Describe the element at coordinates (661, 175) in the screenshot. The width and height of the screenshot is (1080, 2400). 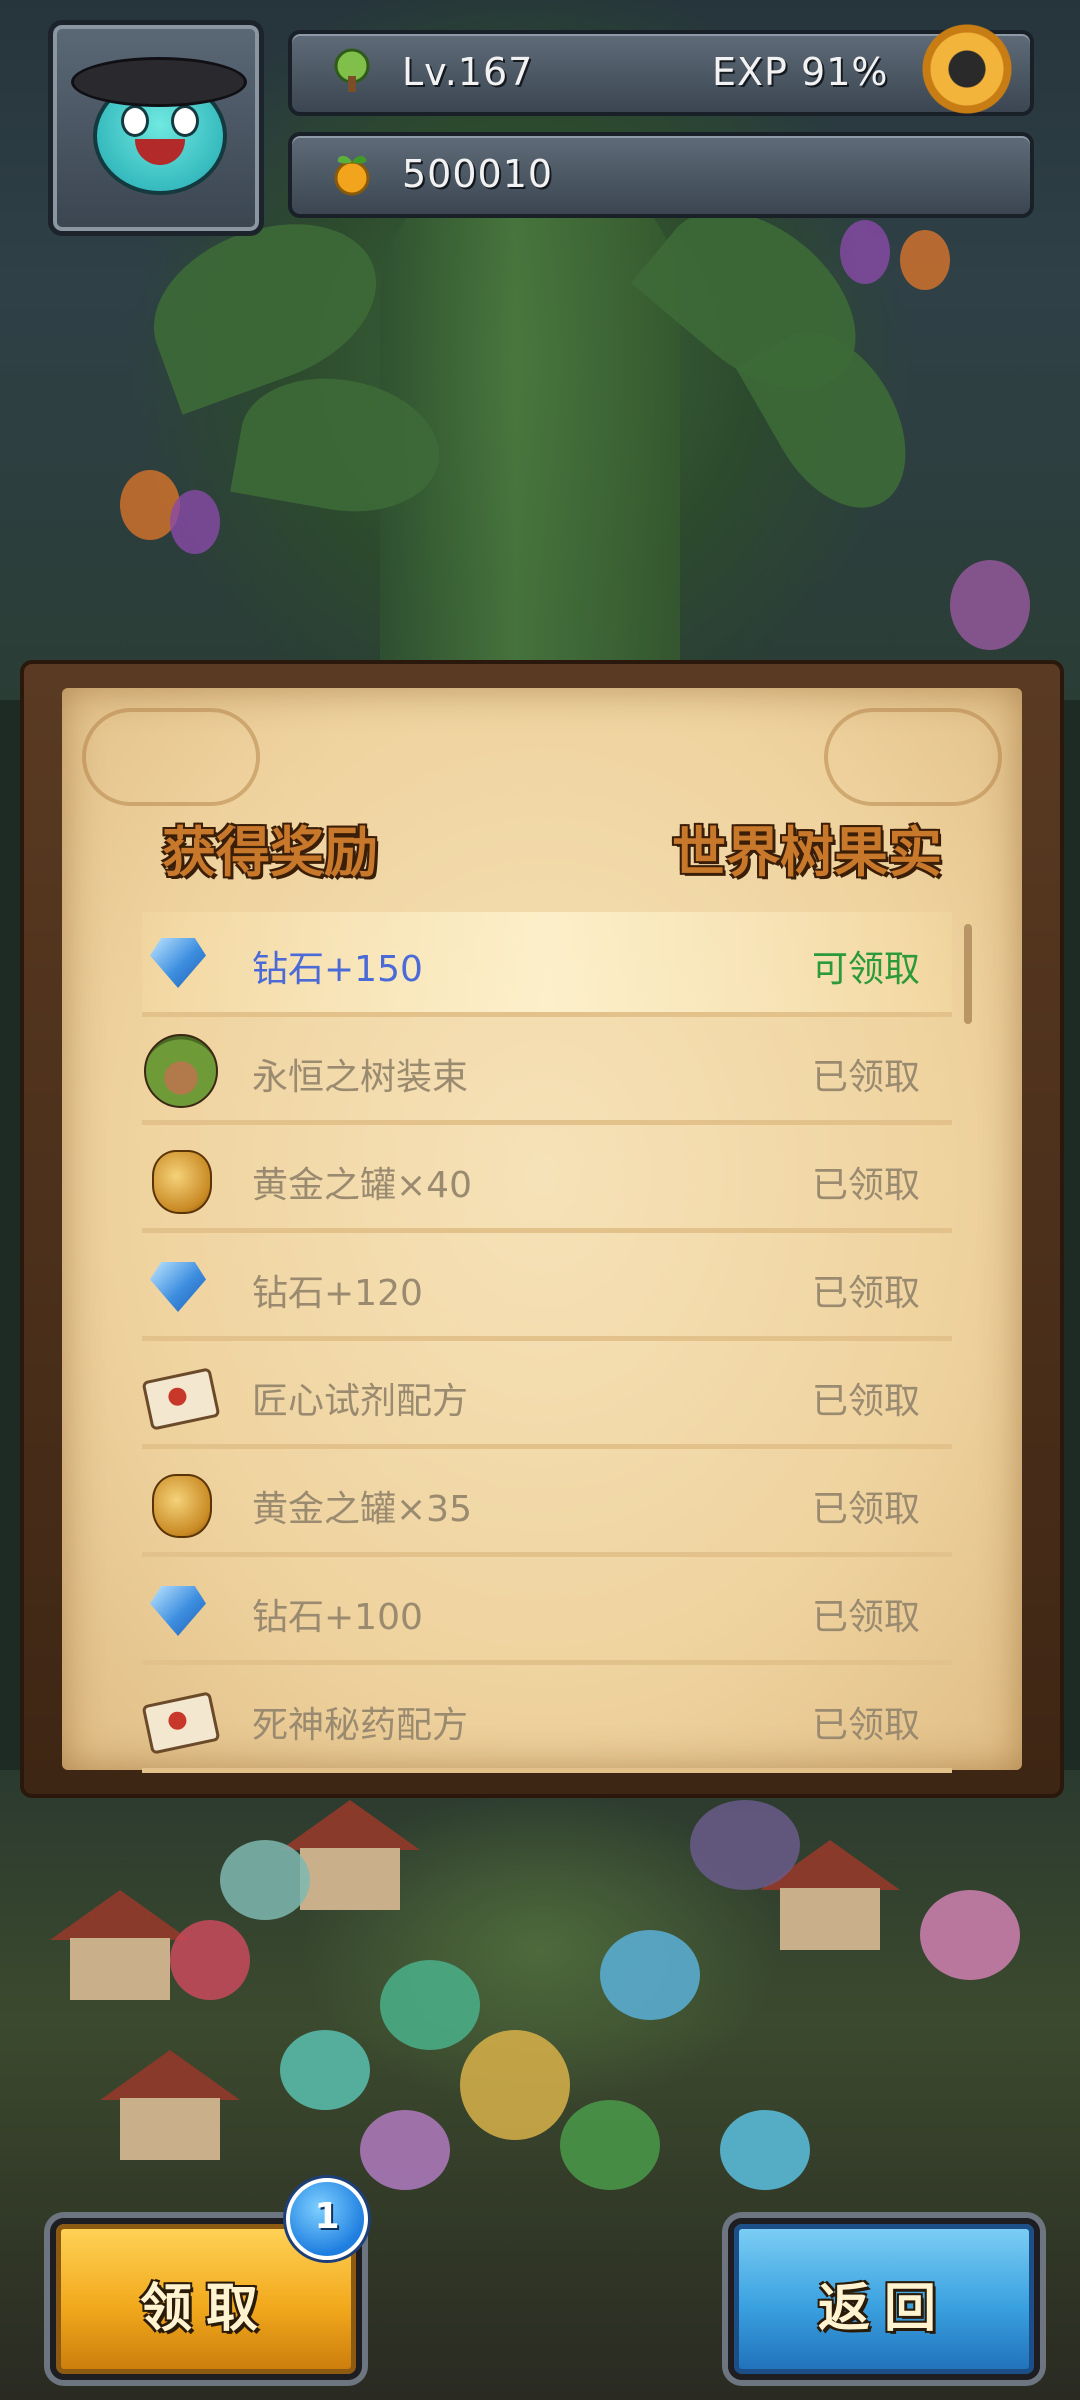
I see `currency-bar: 500010` at that location.